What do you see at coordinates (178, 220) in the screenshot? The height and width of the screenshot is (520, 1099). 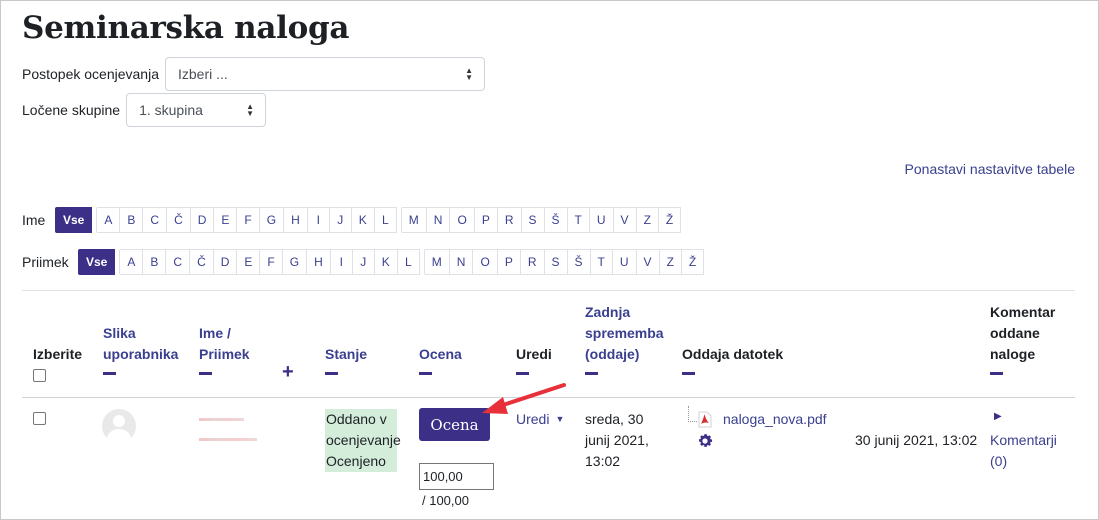 I see `first-name-letter-3: Č` at bounding box center [178, 220].